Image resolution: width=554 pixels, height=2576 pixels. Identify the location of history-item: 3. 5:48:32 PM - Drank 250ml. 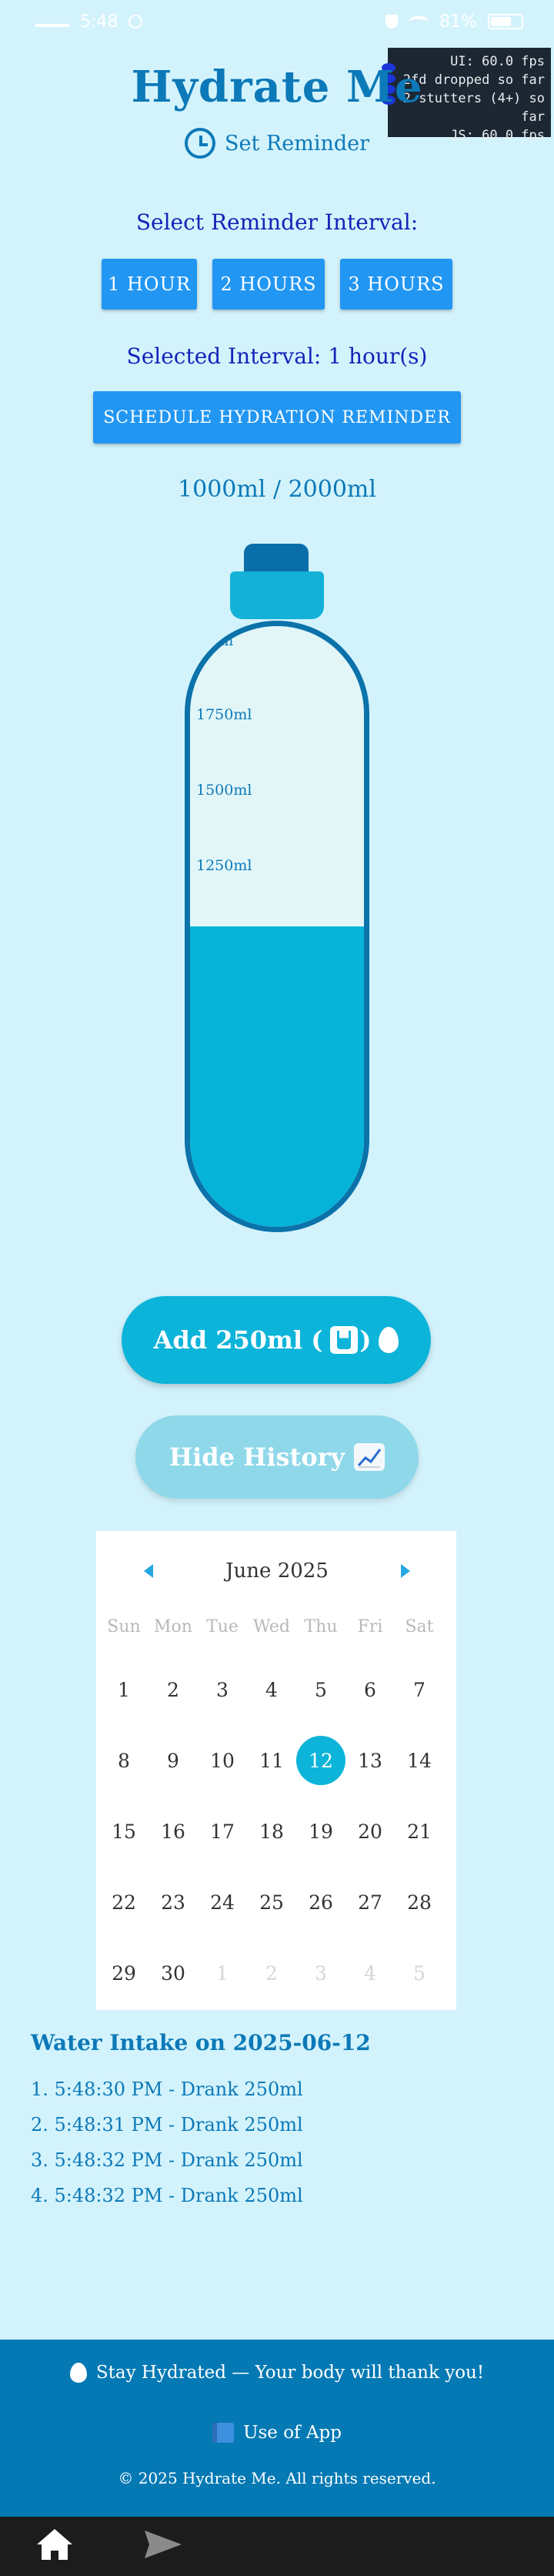
(167, 2160).